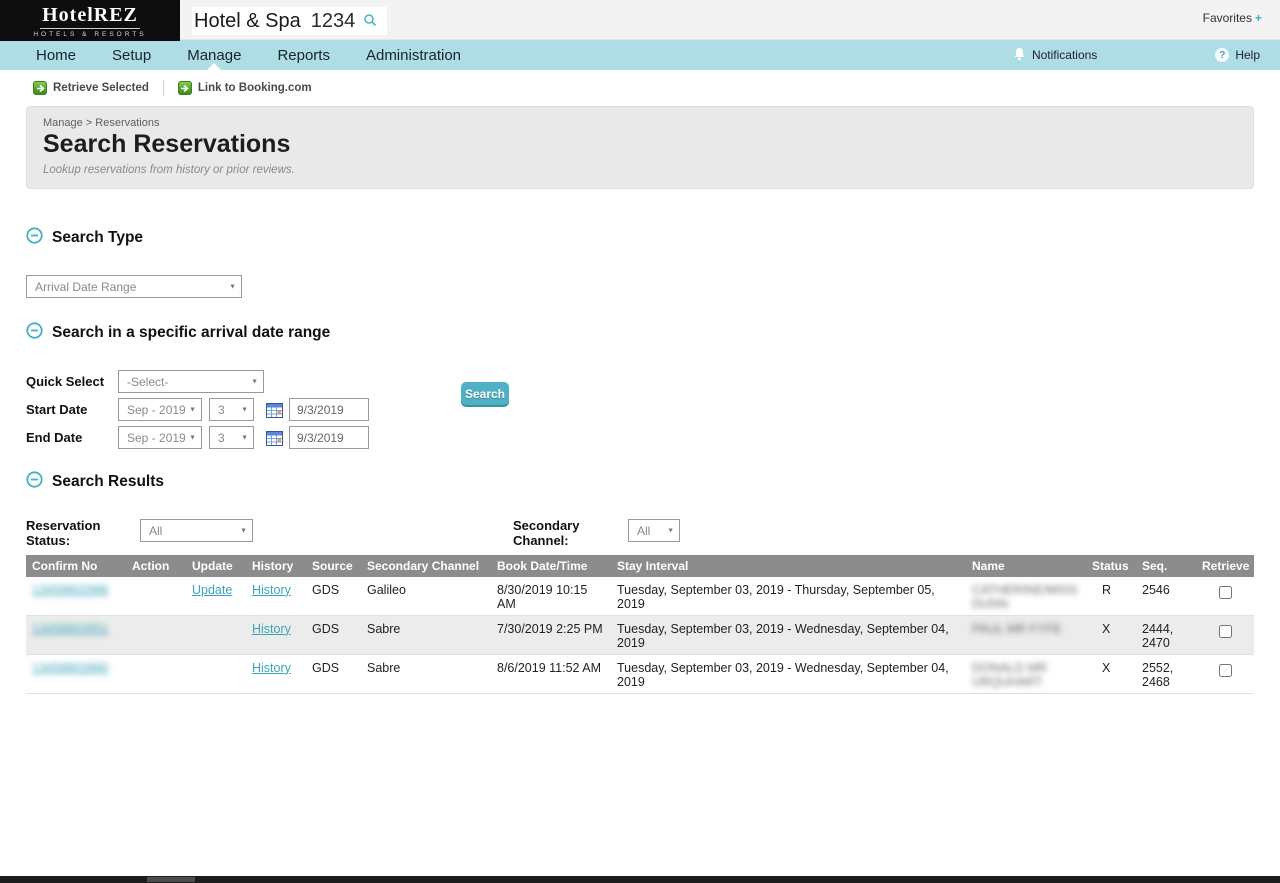  What do you see at coordinates (274, 410) in the screenshot?
I see `start-calendar-icon` at bounding box center [274, 410].